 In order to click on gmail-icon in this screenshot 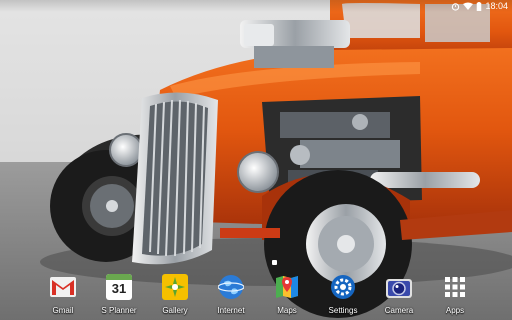, I will do `click(63, 287)`.